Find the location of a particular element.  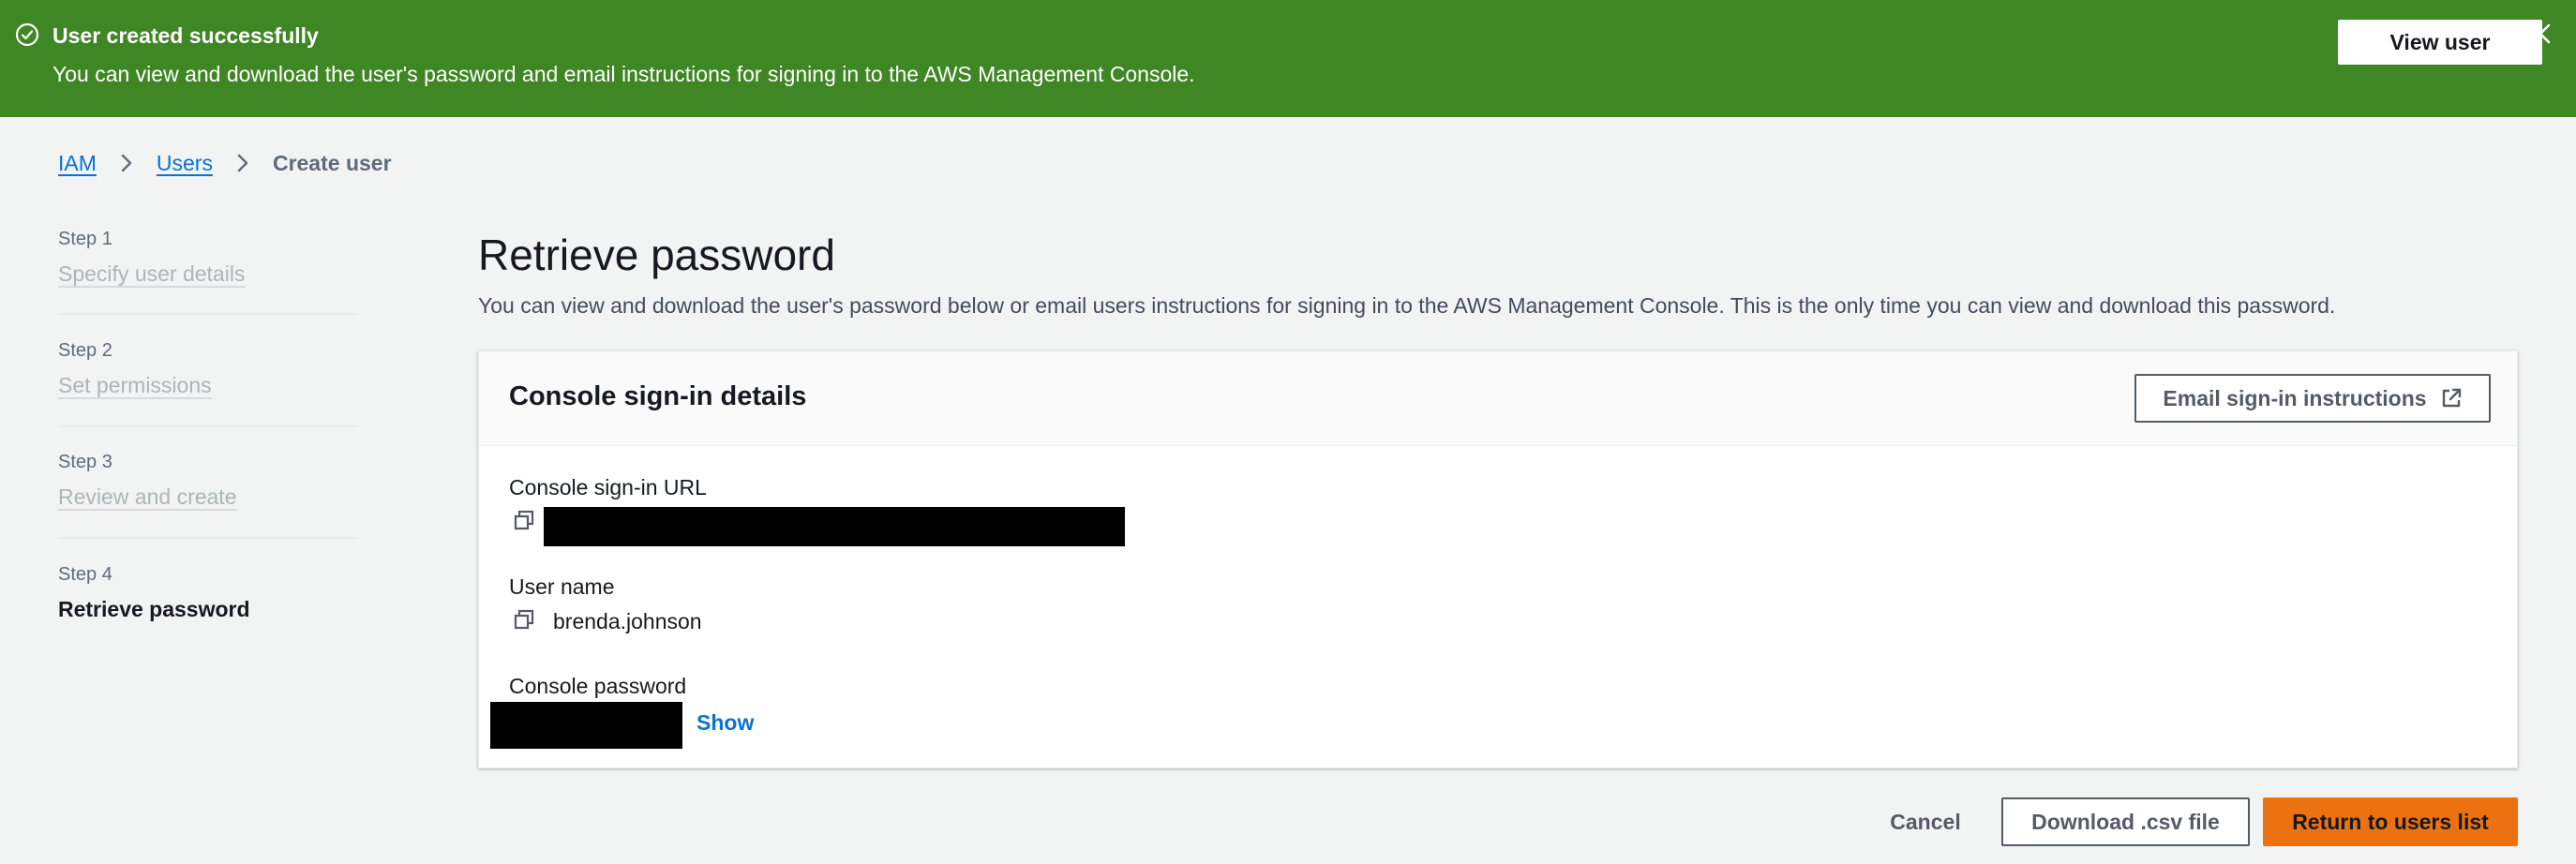

breadcrumb-iam-link: IAM is located at coordinates (77, 163).